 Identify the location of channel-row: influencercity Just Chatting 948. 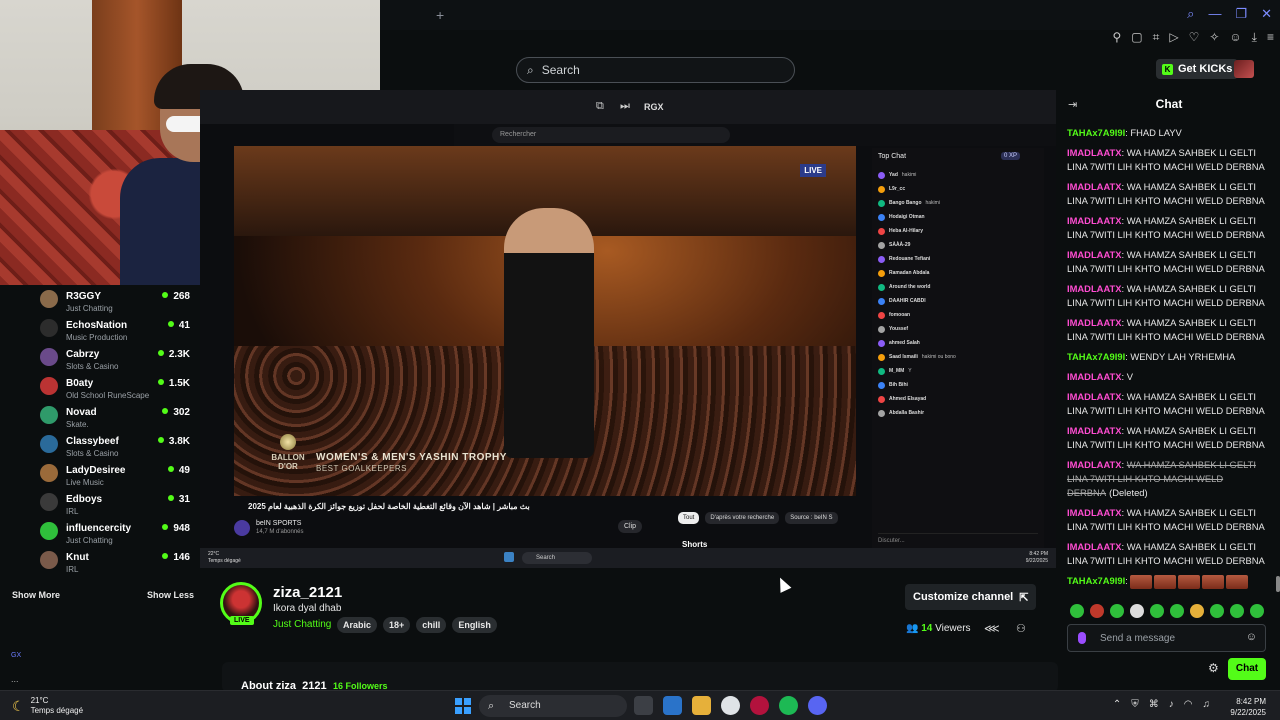
(116, 531).